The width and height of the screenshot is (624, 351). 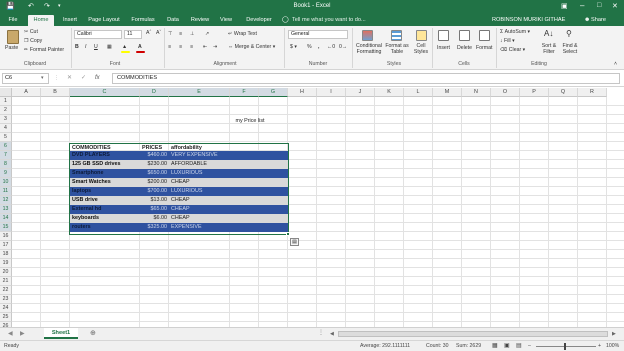 What do you see at coordinates (13, 20) in the screenshot?
I see `tab-file: File` at bounding box center [13, 20].